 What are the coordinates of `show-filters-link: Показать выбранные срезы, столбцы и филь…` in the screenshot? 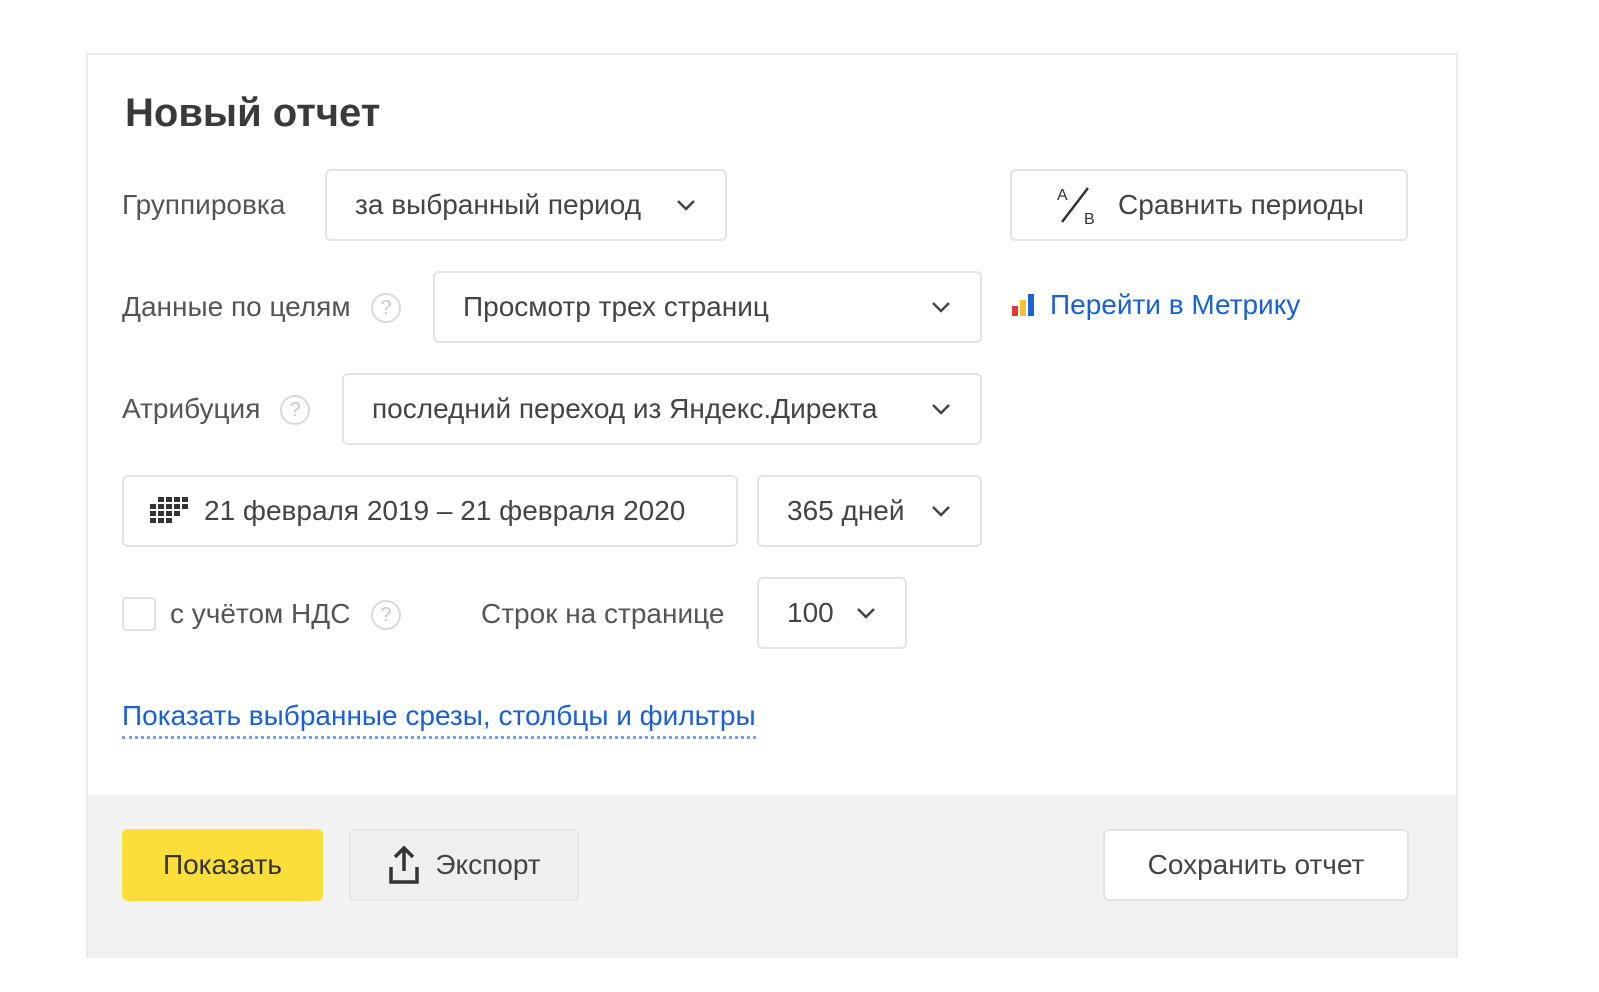 It's located at (439, 719).